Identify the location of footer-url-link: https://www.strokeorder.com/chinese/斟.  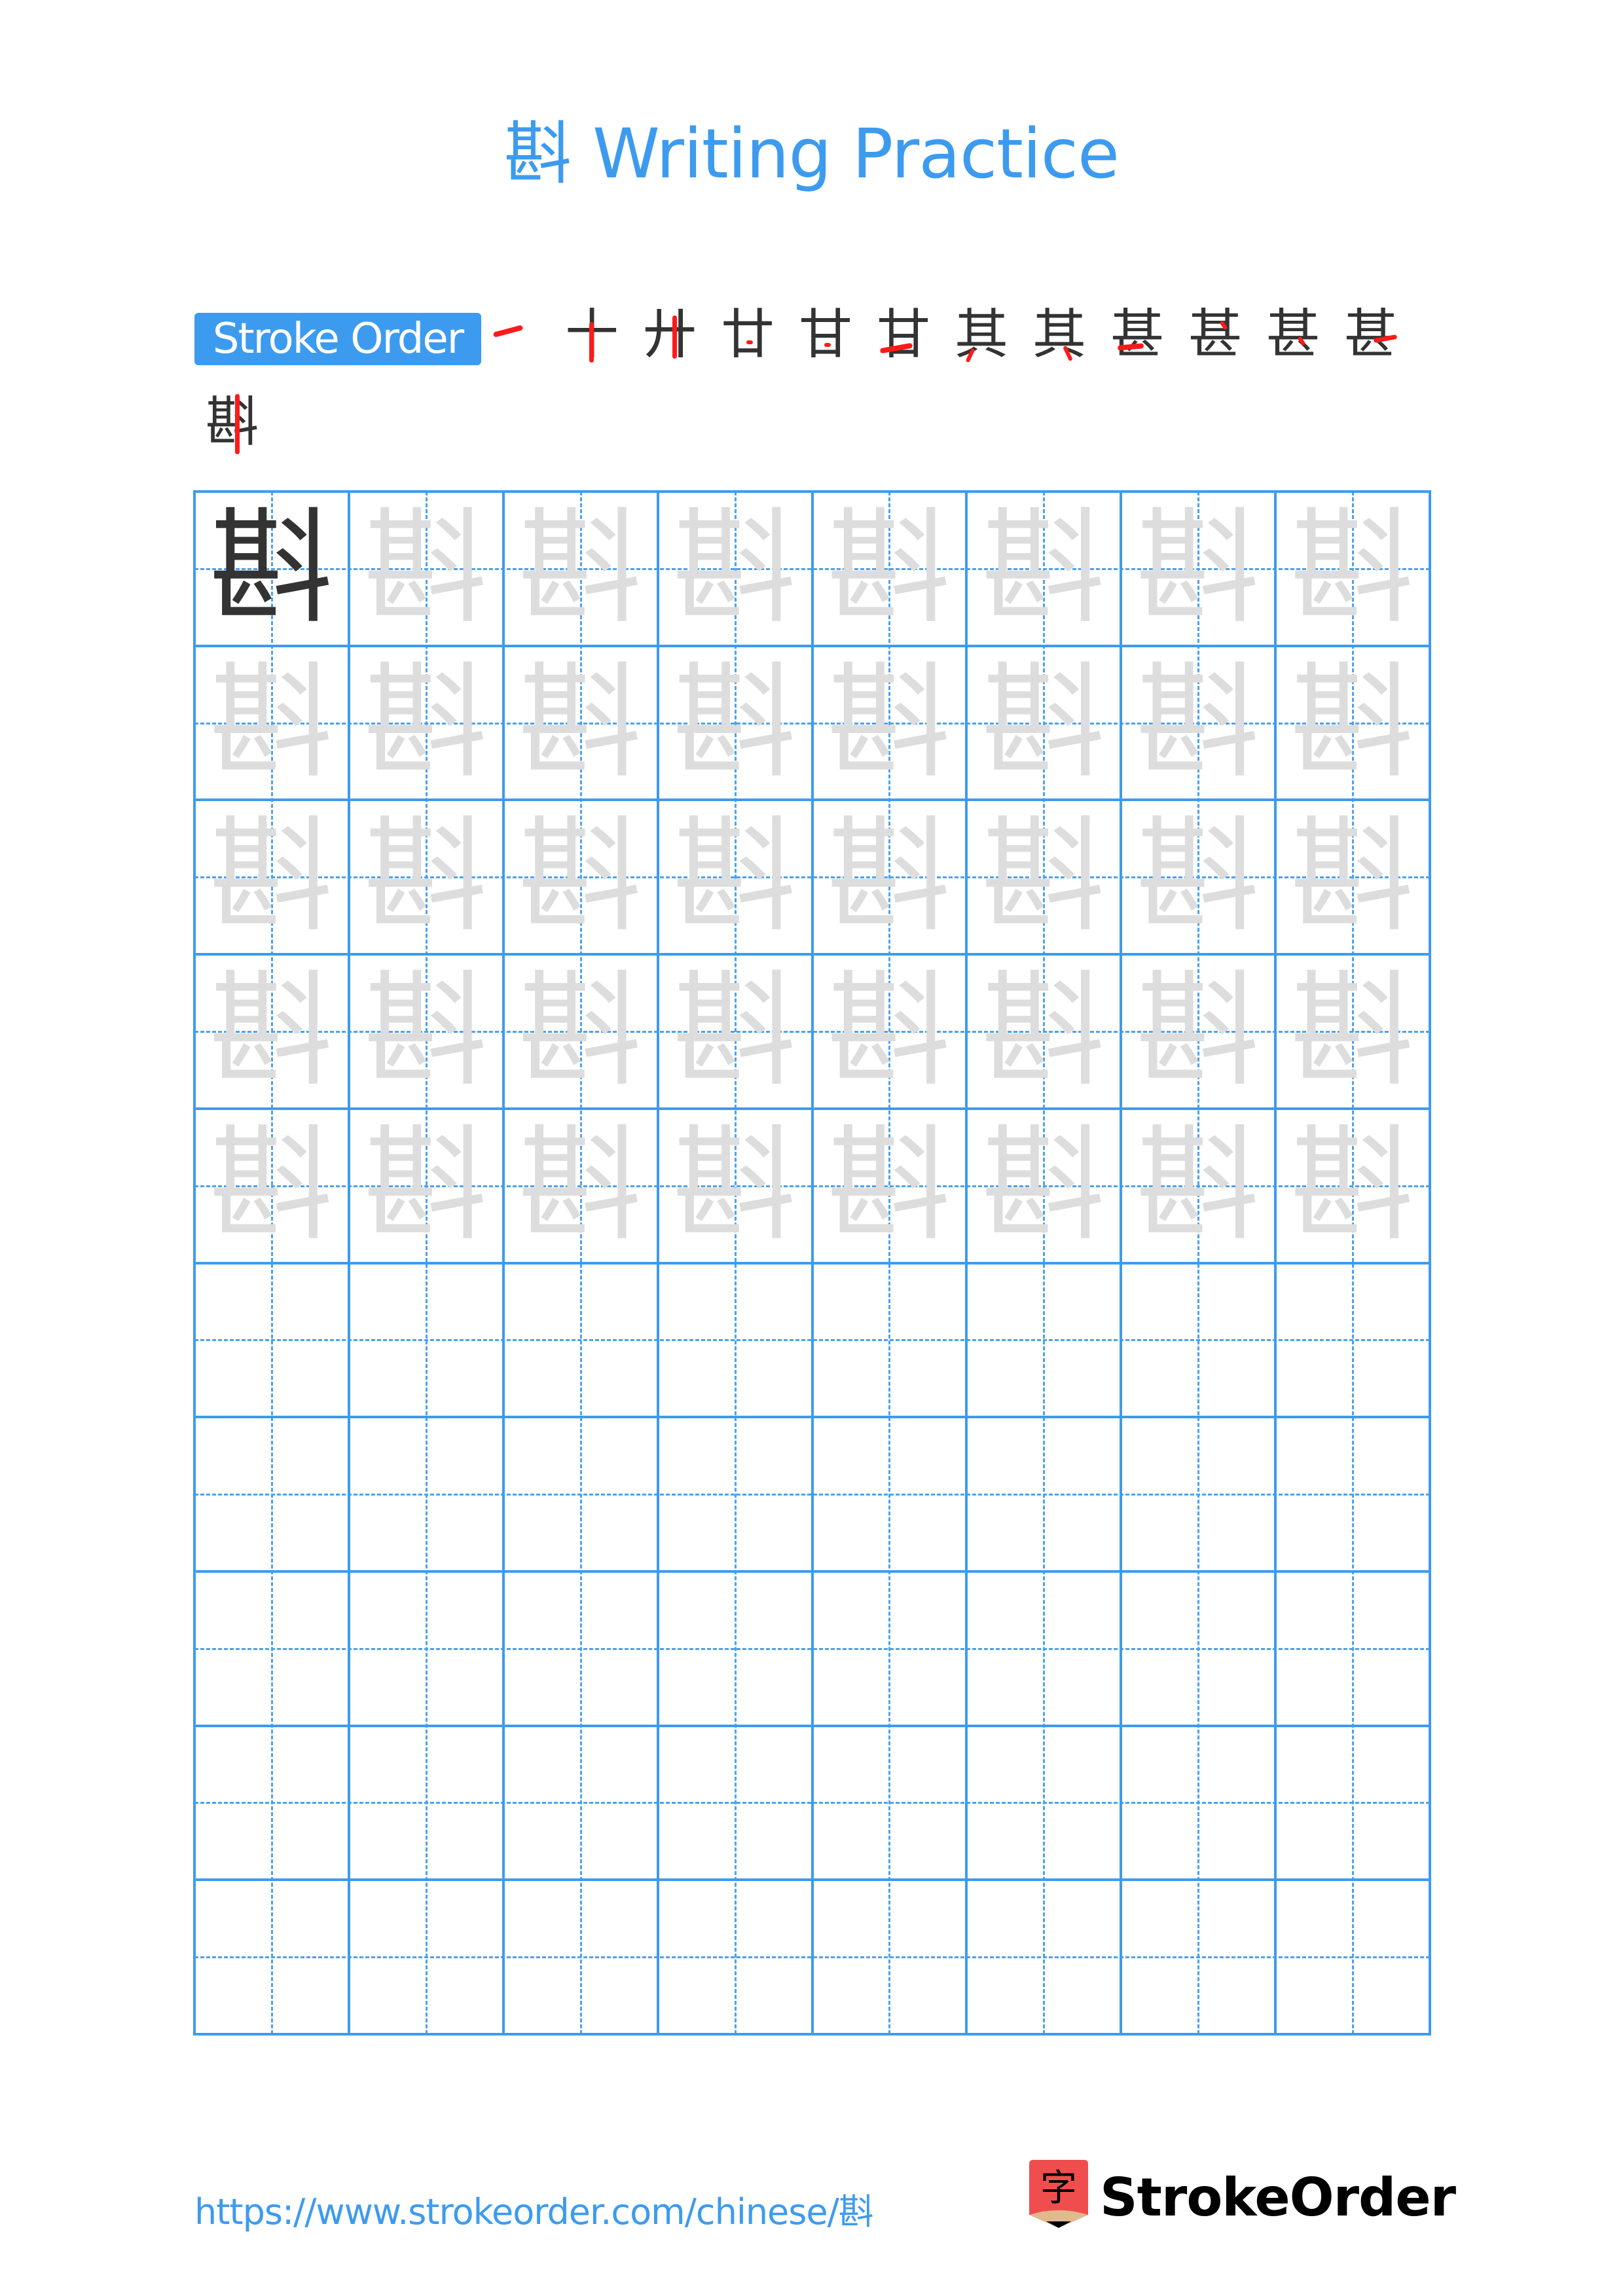
(534, 2212).